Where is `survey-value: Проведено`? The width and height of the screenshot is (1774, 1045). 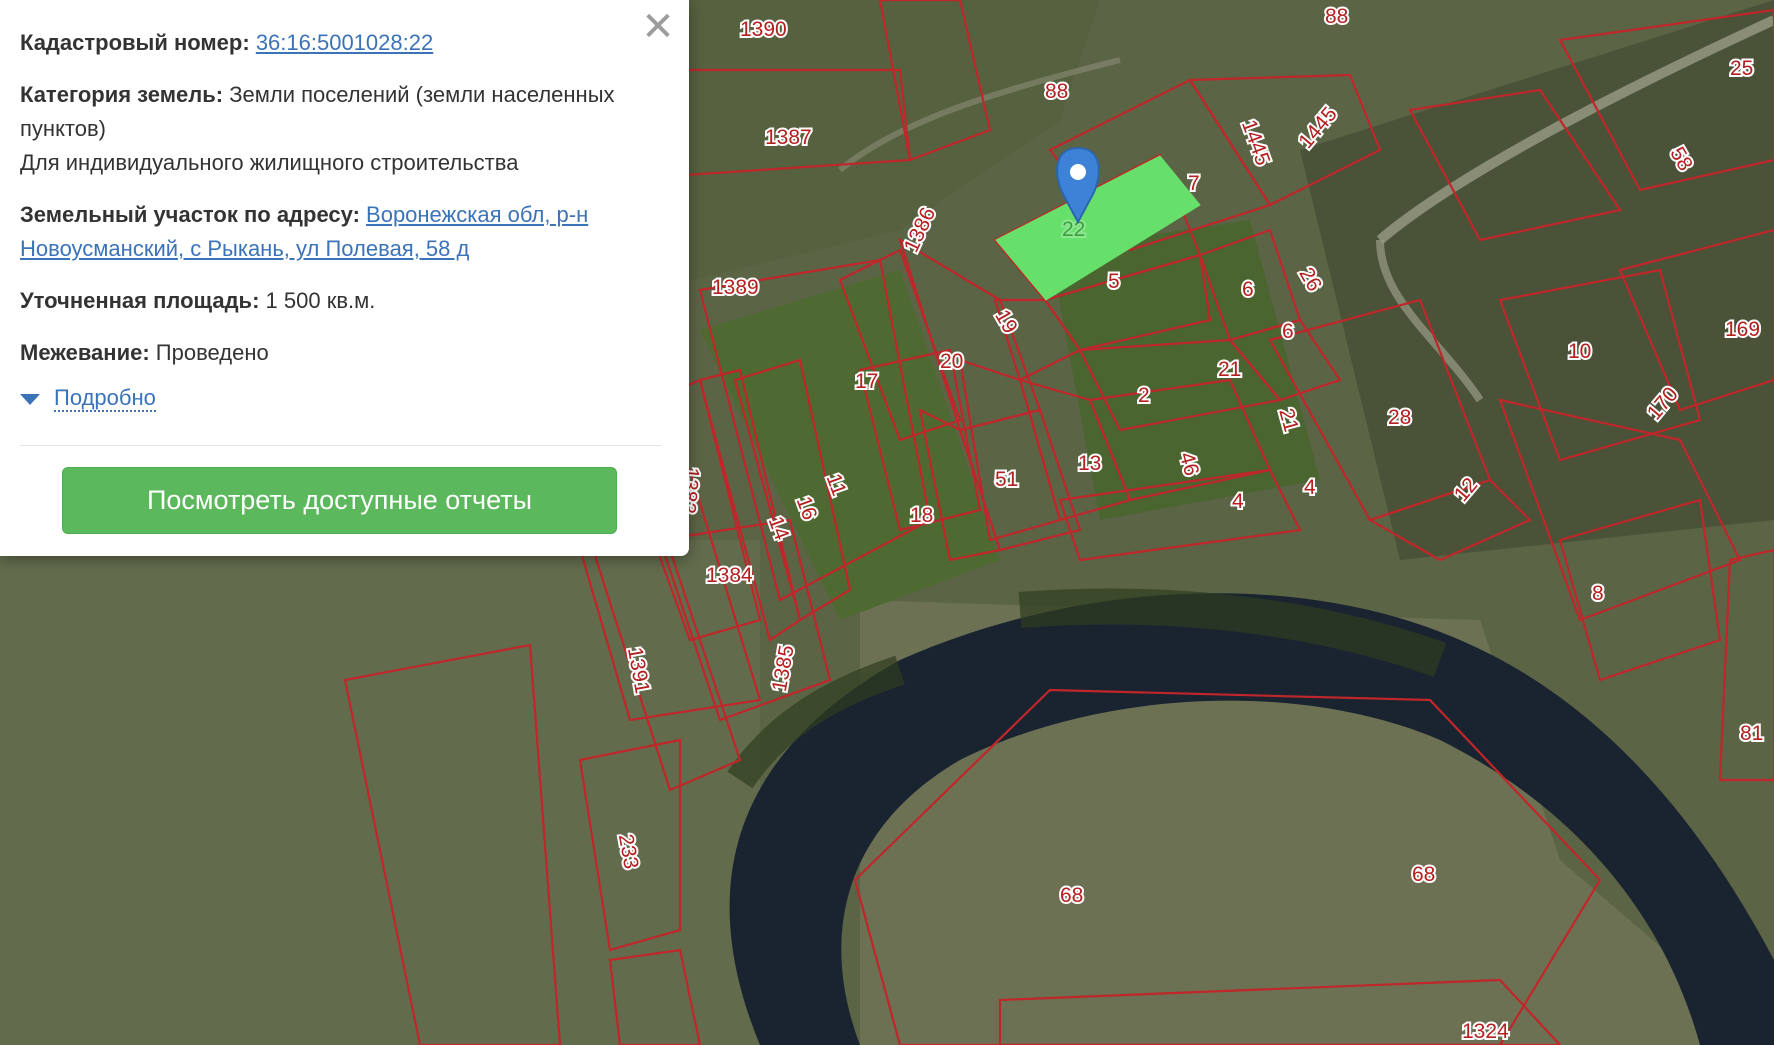
survey-value: Проведено is located at coordinates (212, 352).